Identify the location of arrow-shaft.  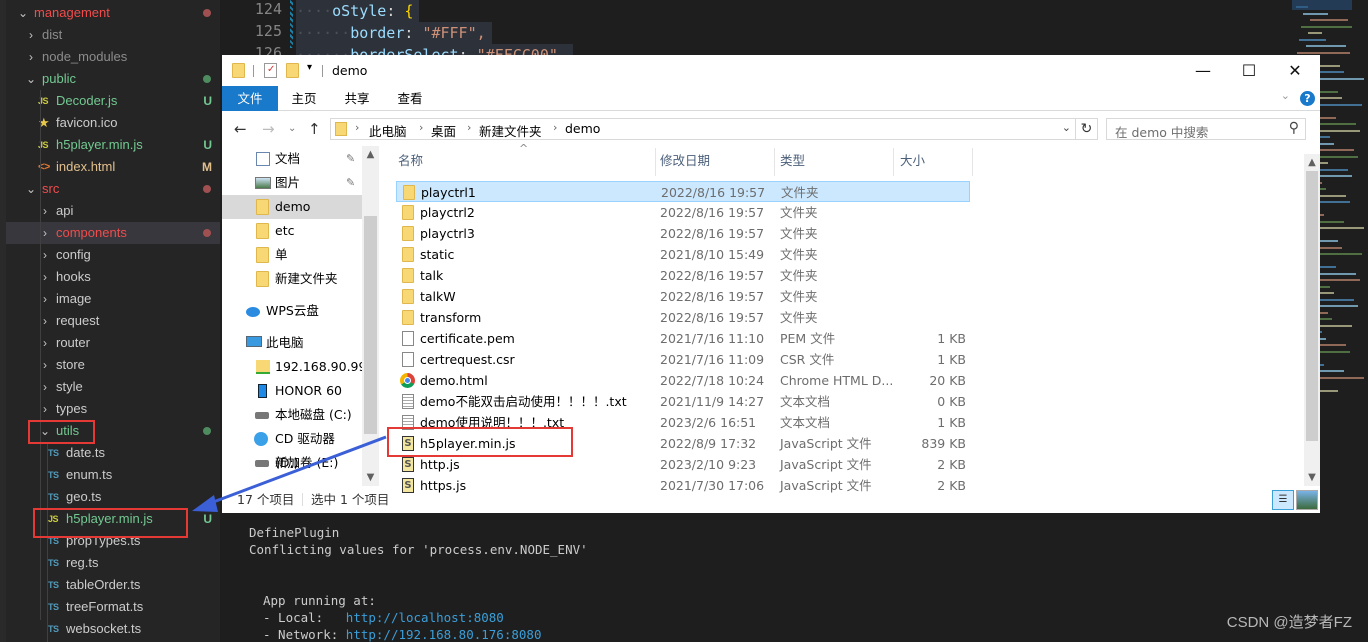
(297, 470).